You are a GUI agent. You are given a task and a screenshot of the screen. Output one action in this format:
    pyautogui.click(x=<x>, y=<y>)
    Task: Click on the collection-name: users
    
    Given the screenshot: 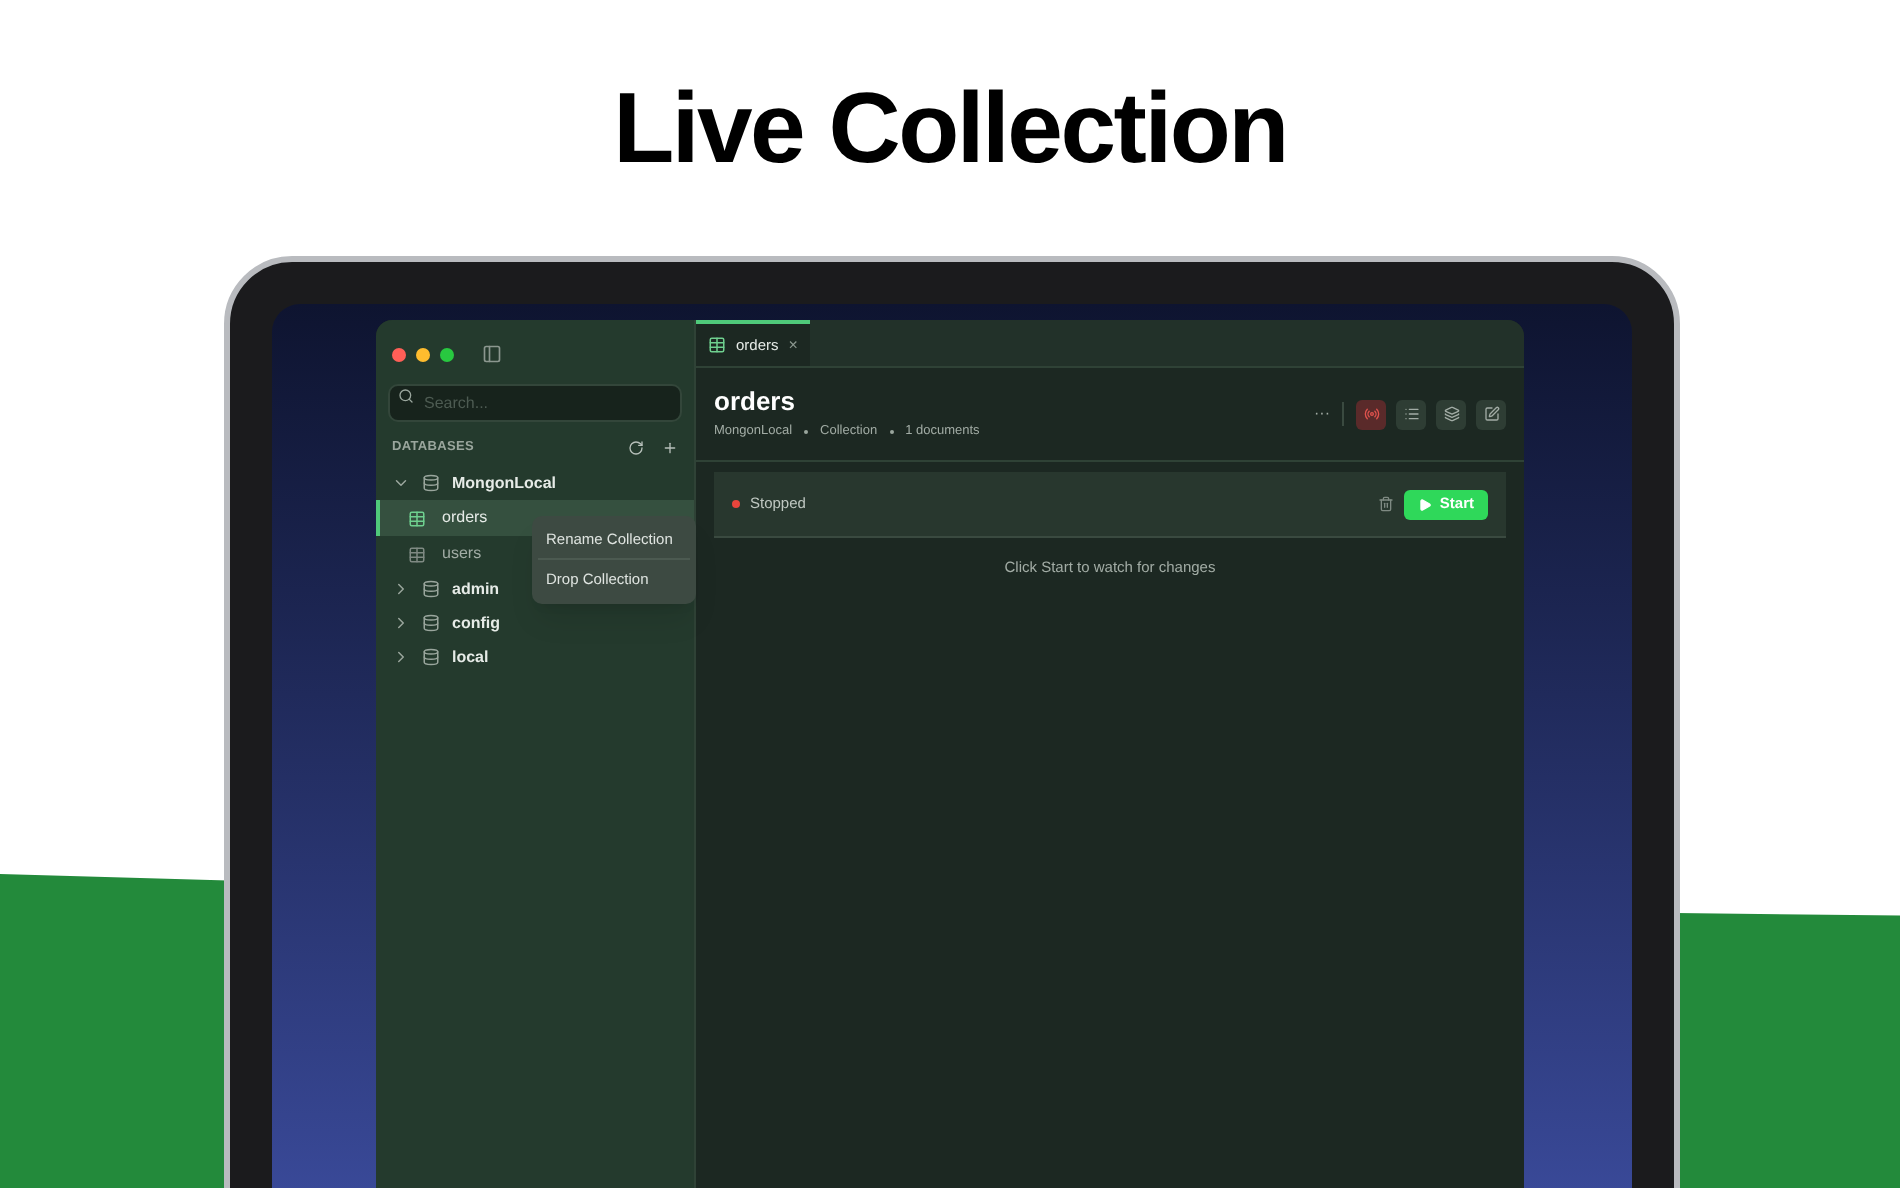 What is the action you would take?
    pyautogui.click(x=462, y=554)
    